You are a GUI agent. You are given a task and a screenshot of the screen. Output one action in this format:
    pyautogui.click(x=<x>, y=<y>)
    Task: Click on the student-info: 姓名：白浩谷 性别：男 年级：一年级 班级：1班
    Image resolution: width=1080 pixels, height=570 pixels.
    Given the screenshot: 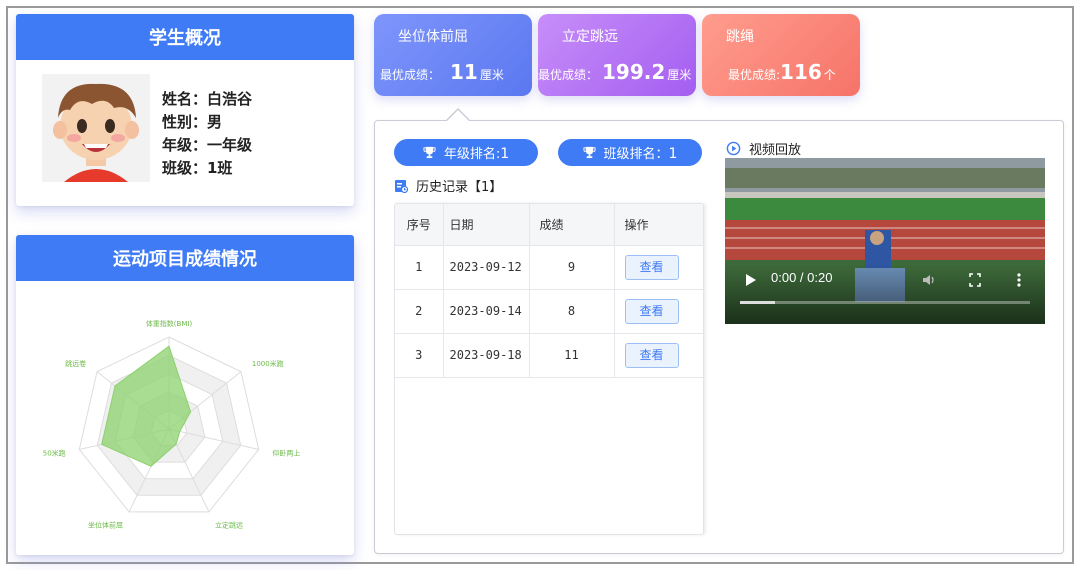 What is the action you would take?
    pyautogui.click(x=207, y=134)
    